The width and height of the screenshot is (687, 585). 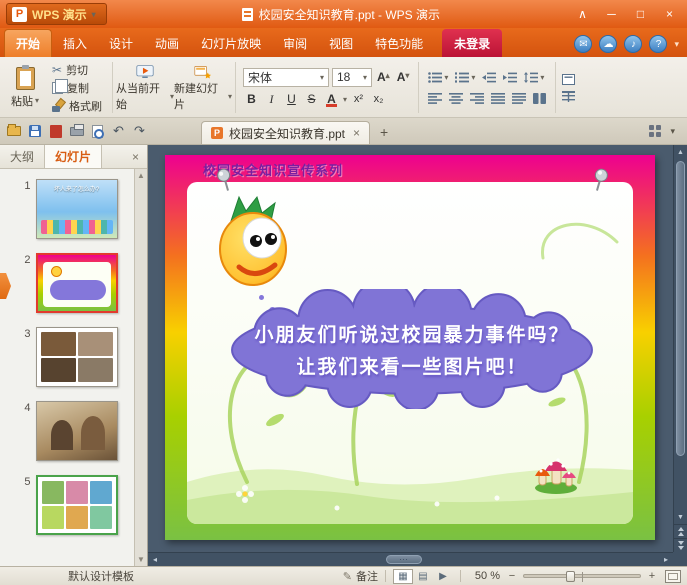 I want to click on slide-5-thumbnail, so click(x=76, y=505).